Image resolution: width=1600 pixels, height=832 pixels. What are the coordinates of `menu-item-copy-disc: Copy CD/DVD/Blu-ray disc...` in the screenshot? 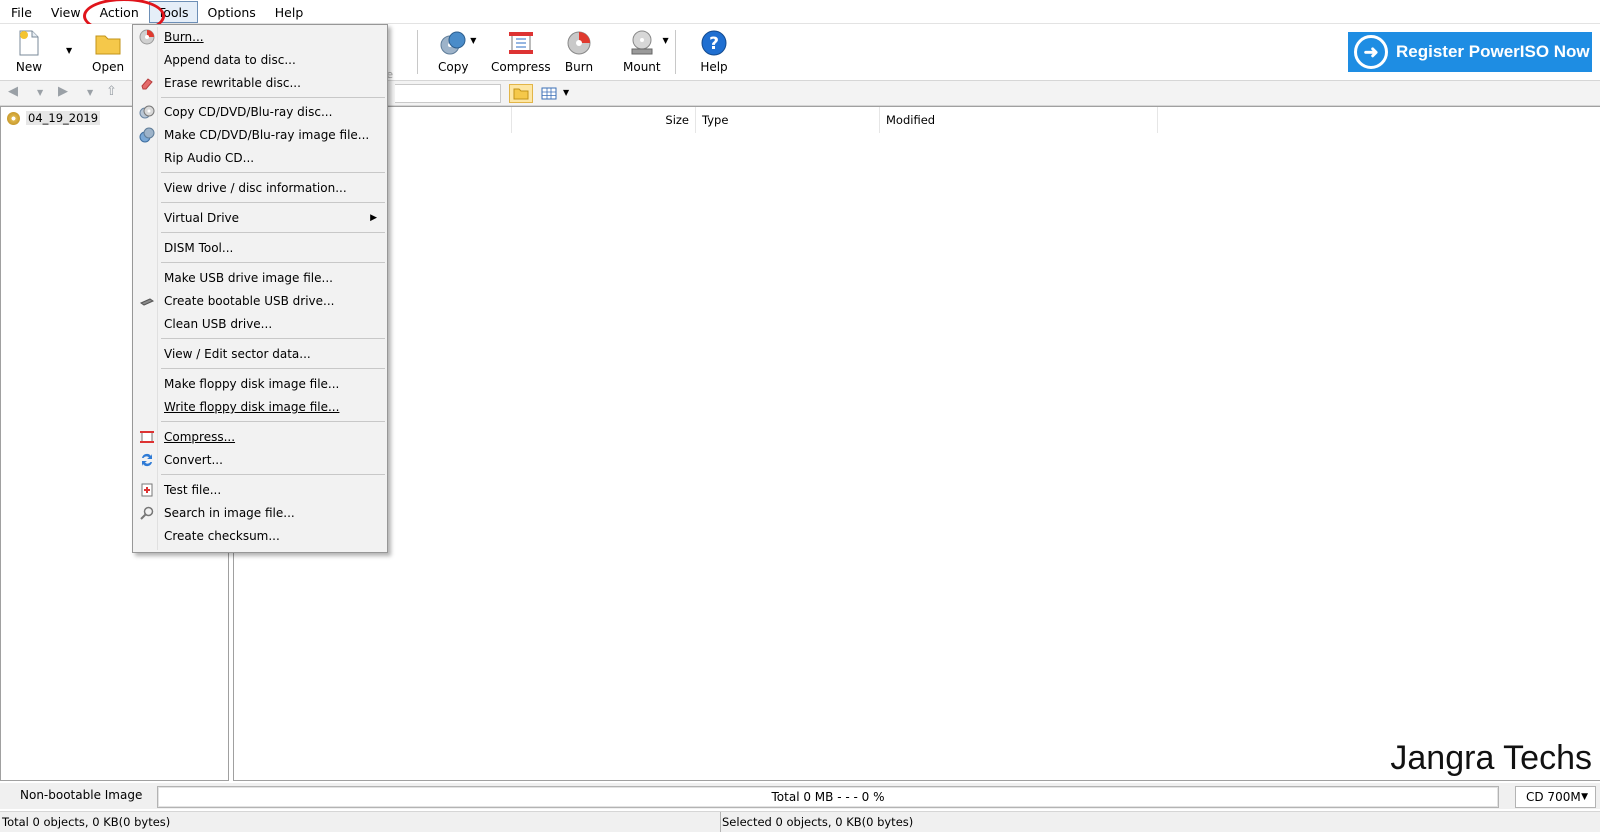 It's located at (260, 112).